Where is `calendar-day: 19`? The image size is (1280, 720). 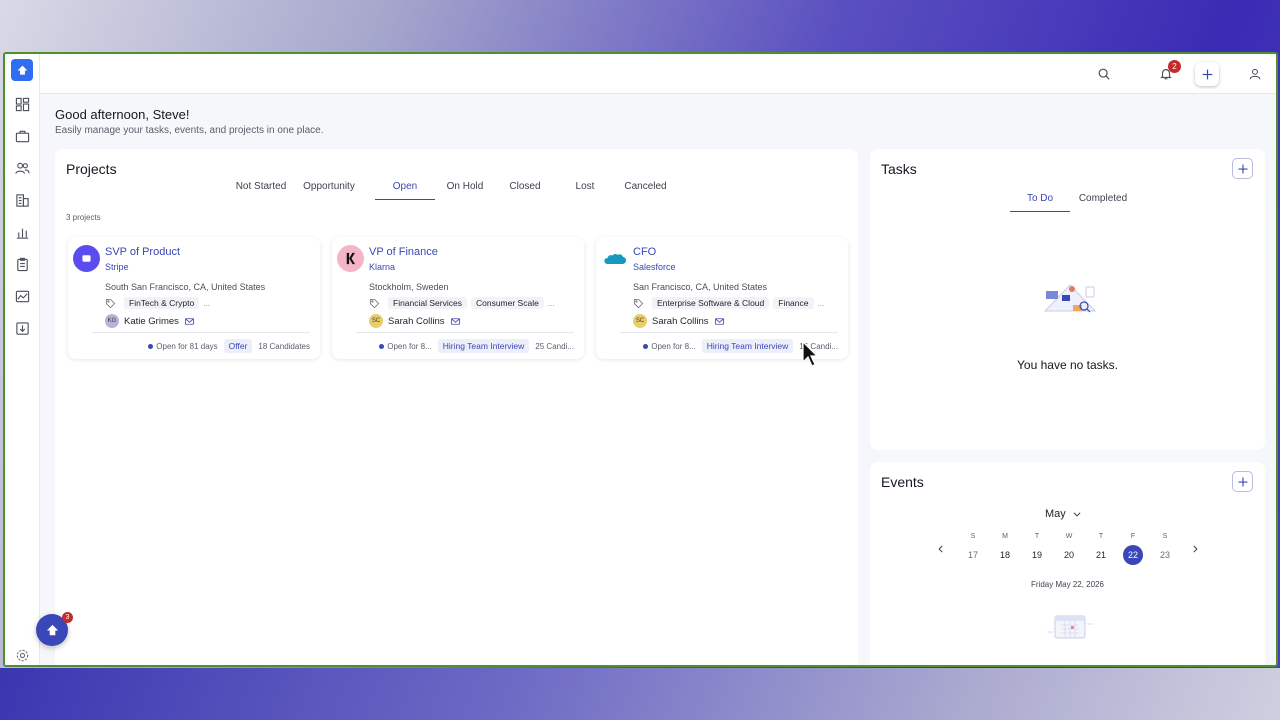
calendar-day: 19 is located at coordinates (1037, 555).